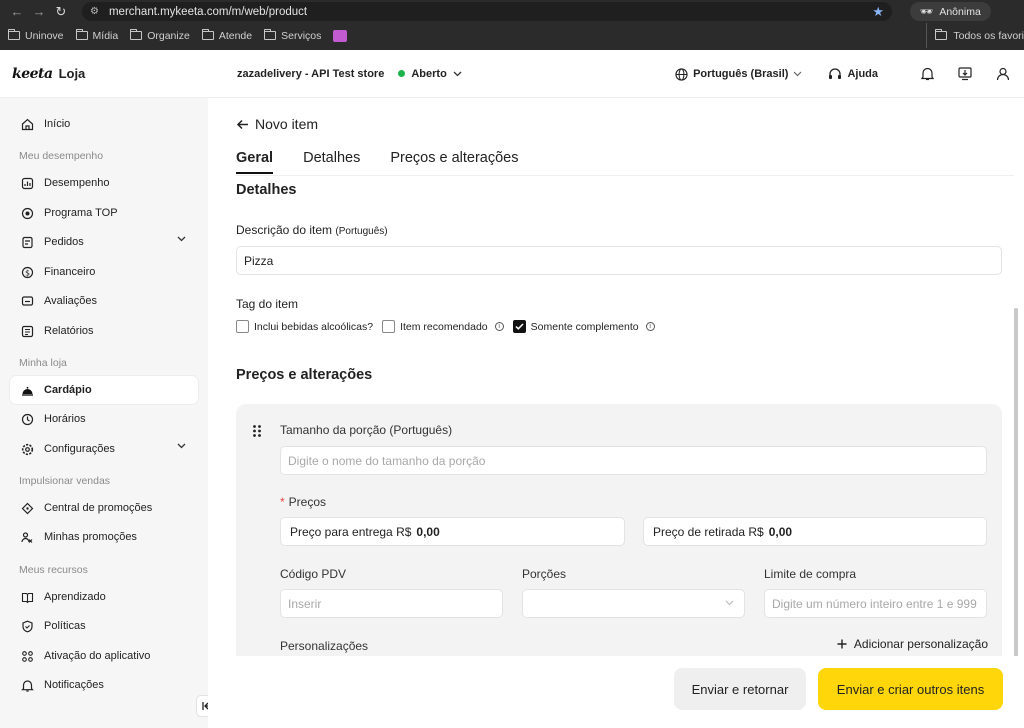  I want to click on sidebar-item-relatorios: Relatórios, so click(104, 331).